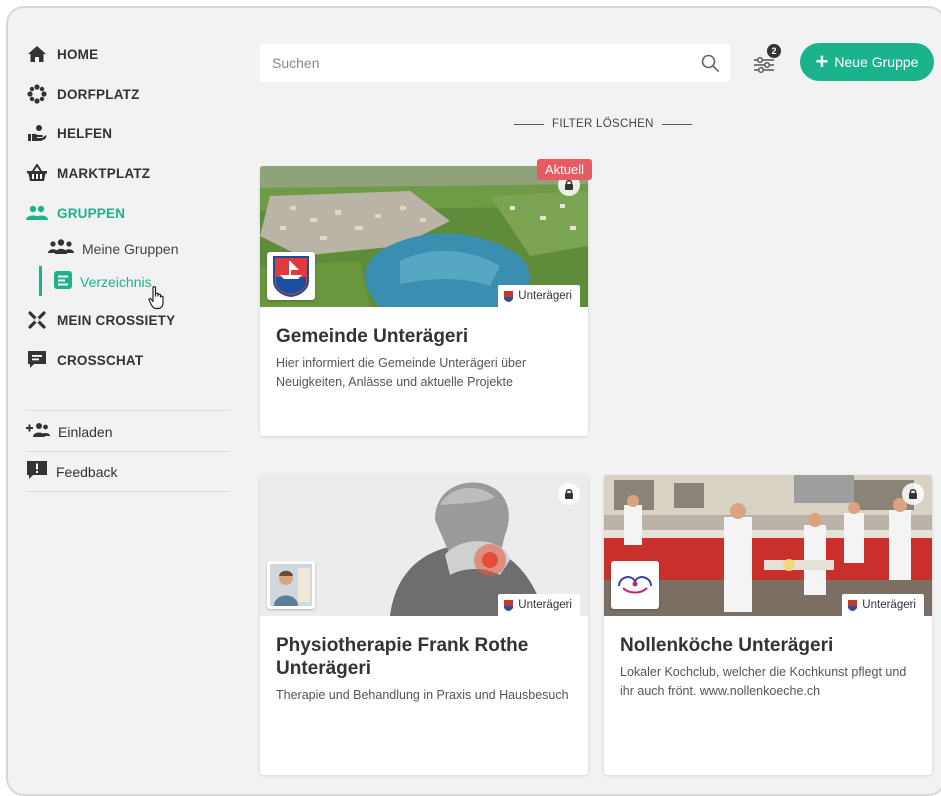 Image resolution: width=941 pixels, height=796 pixels. Describe the element at coordinates (38, 432) in the screenshot. I see `add-person-icon` at that location.